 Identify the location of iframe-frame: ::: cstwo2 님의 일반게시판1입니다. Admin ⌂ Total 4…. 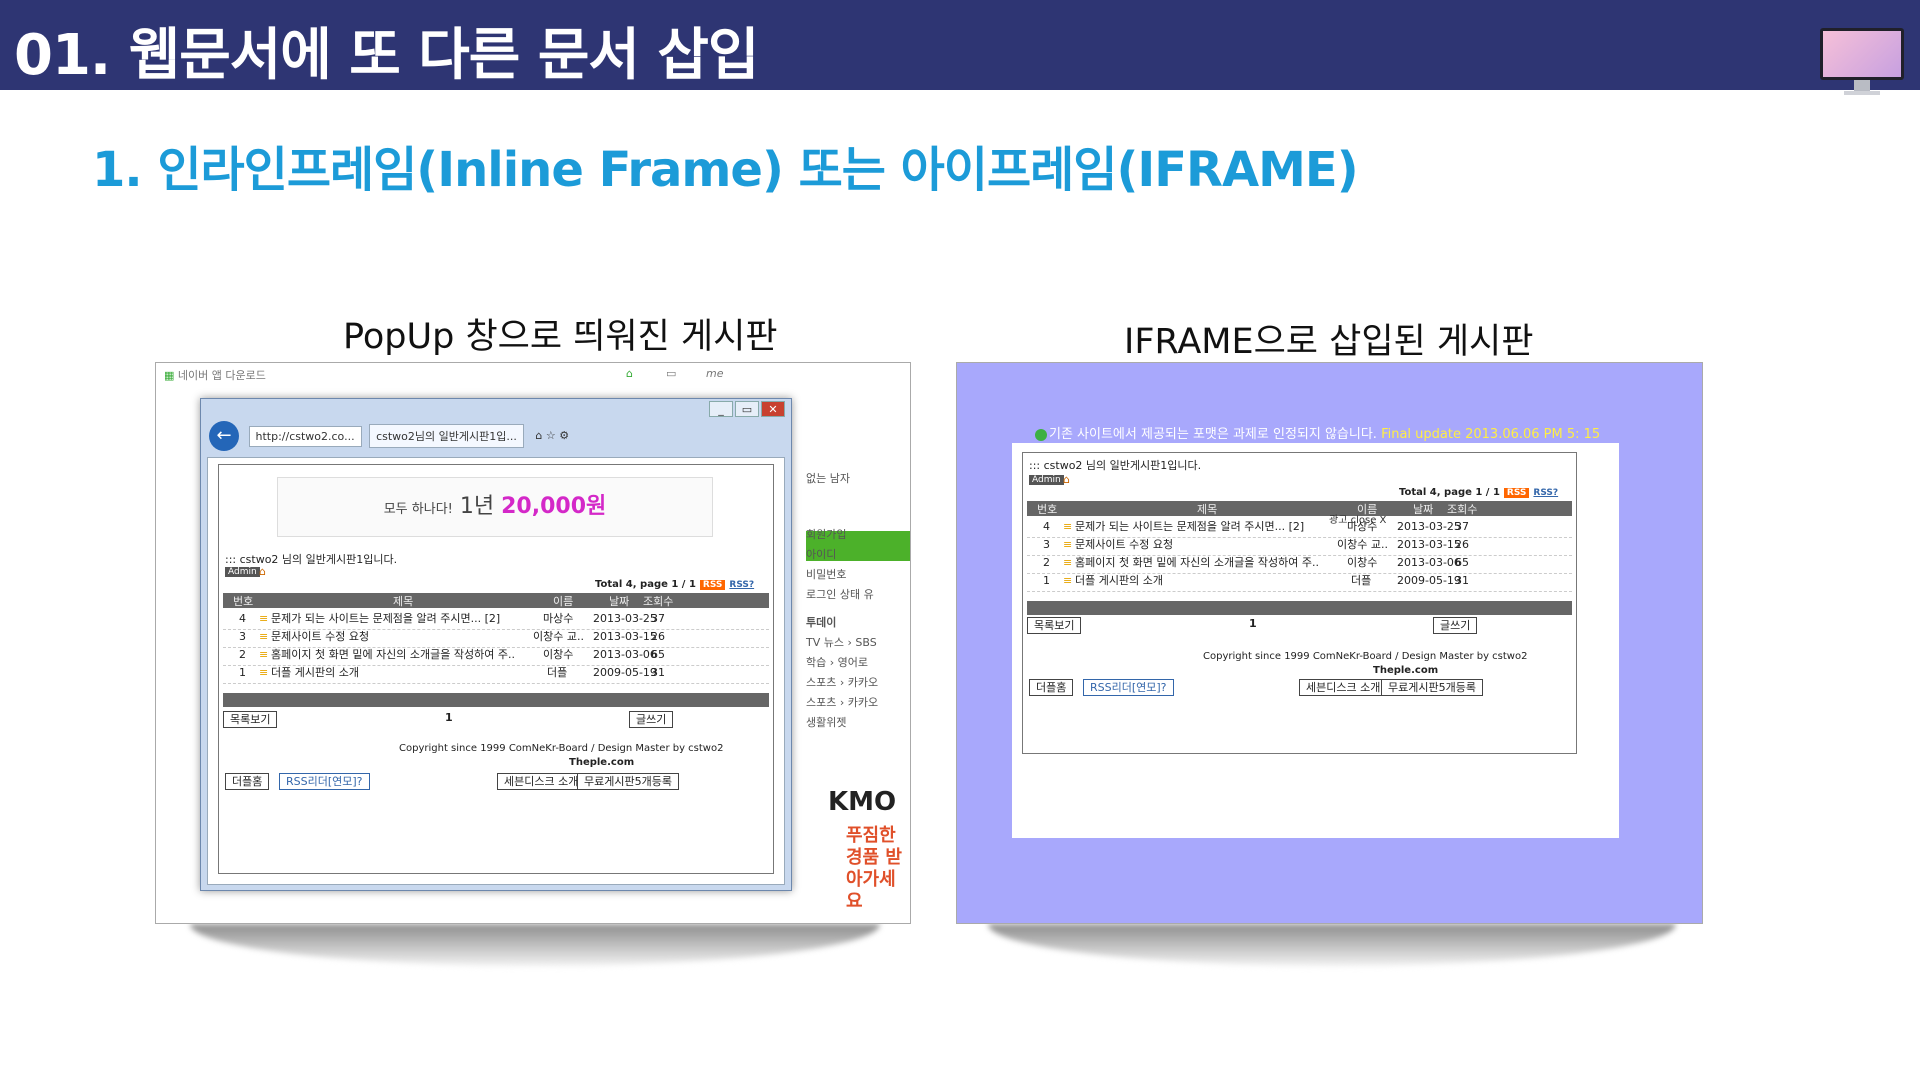
(1315, 640).